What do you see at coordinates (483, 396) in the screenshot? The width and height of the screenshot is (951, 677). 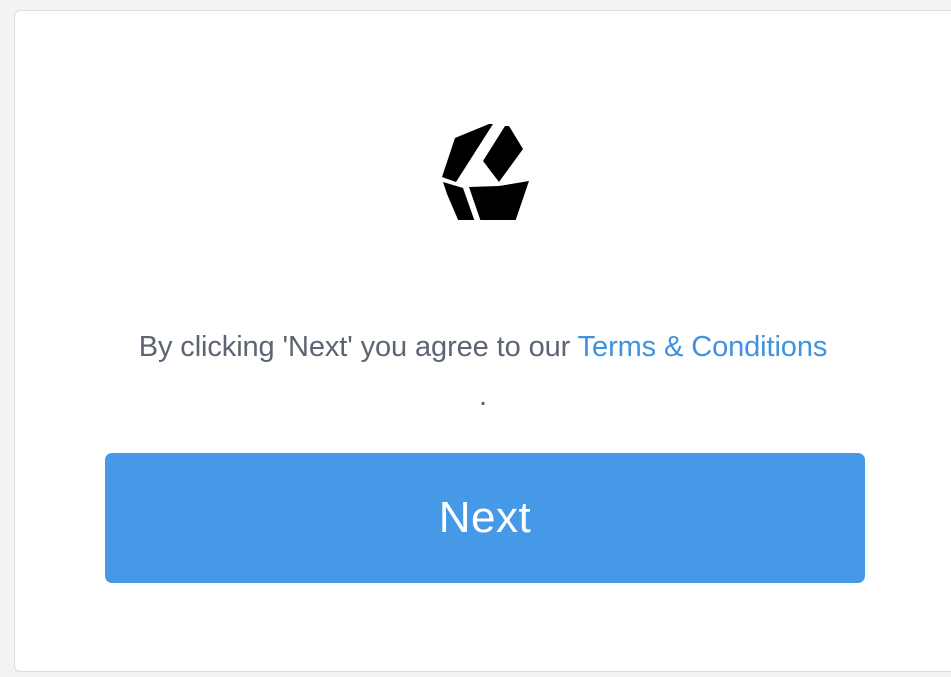 I see `consent-suffix: .` at bounding box center [483, 396].